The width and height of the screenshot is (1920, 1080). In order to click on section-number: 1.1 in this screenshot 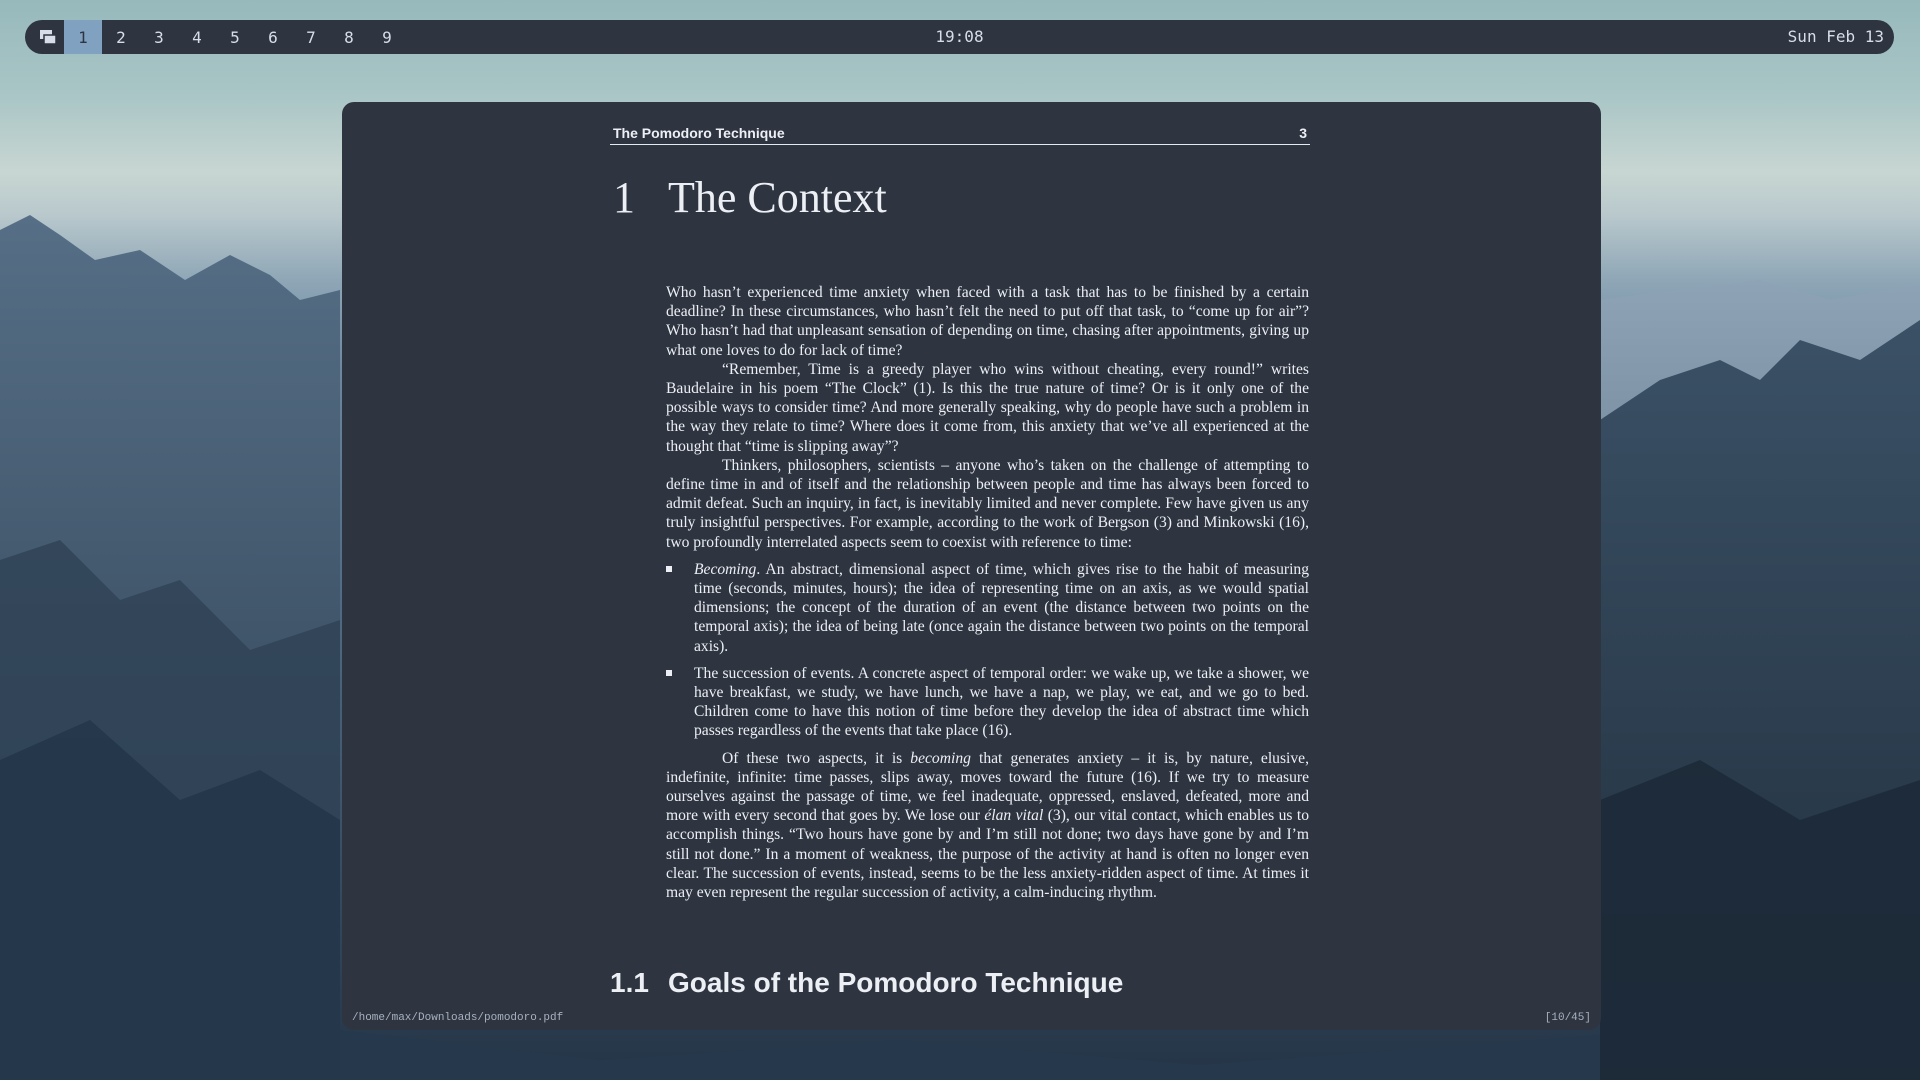, I will do `click(629, 982)`.